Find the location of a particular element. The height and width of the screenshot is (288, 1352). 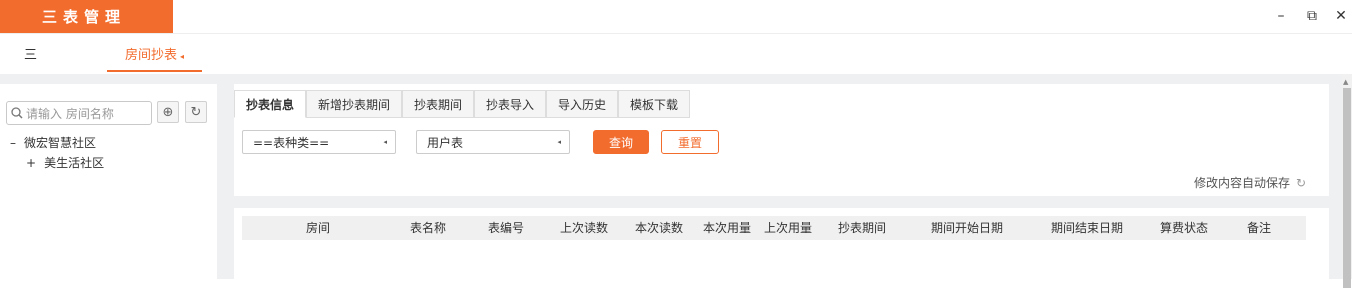

autosave-text: 修改内容自动保存 is located at coordinates (1242, 183).